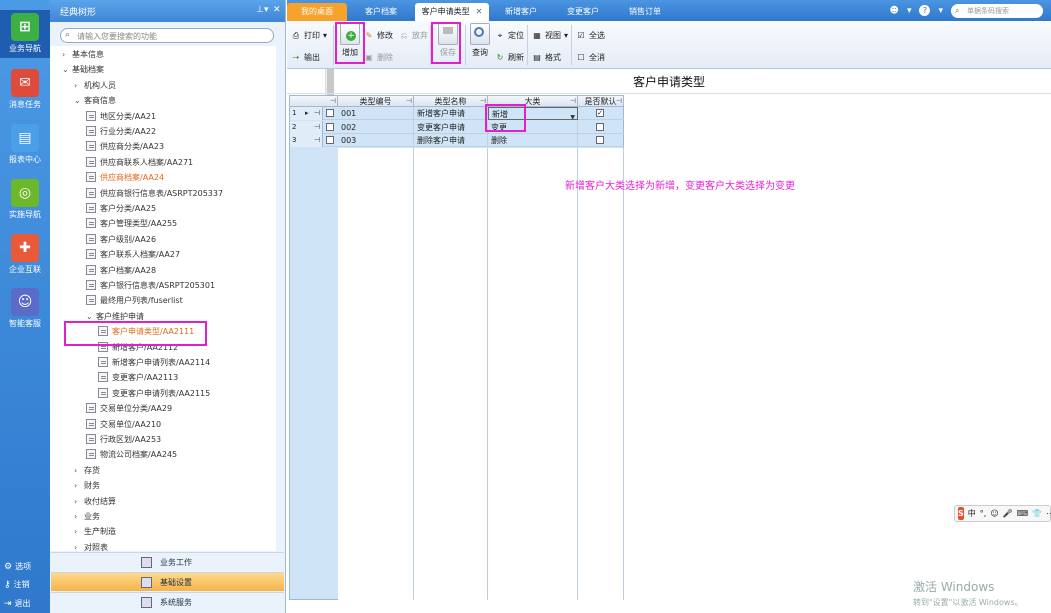 This screenshot has width=1051, height=613. I want to click on user-icon: ☻, so click(894, 11).